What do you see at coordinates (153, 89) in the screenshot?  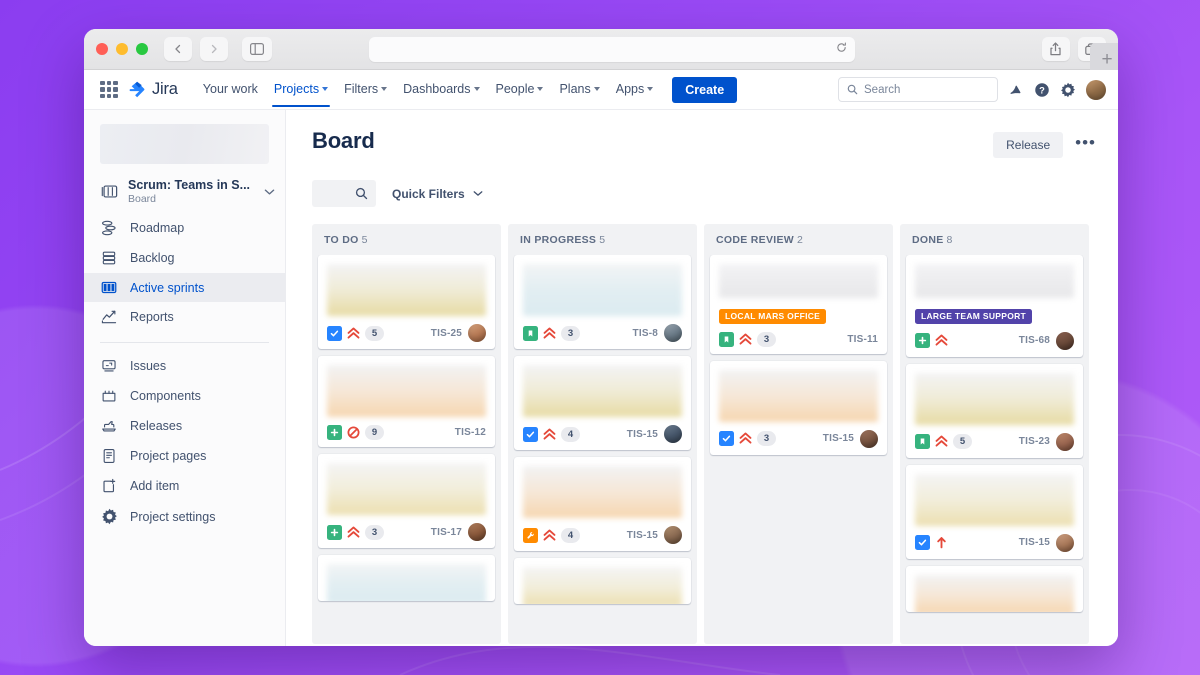 I see `jira-logo: Jira` at bounding box center [153, 89].